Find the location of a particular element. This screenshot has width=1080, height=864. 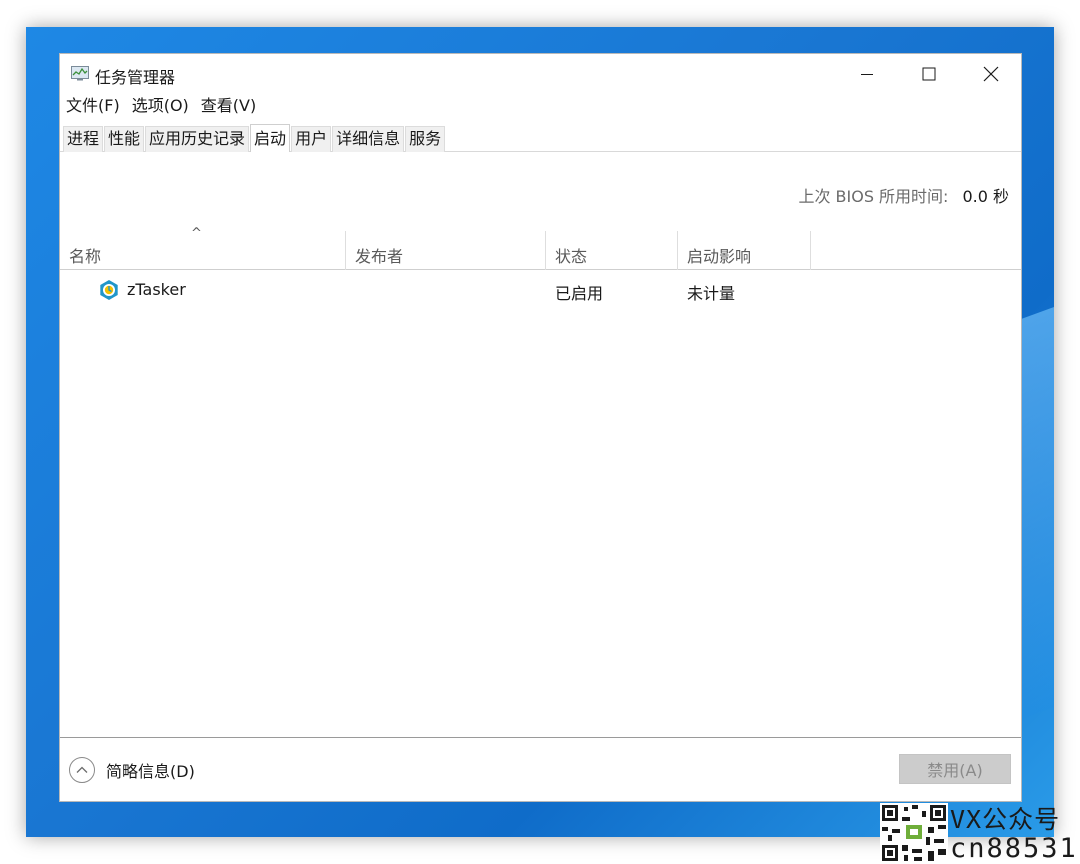

title-bar: 任务管理器 is located at coordinates (540, 74).